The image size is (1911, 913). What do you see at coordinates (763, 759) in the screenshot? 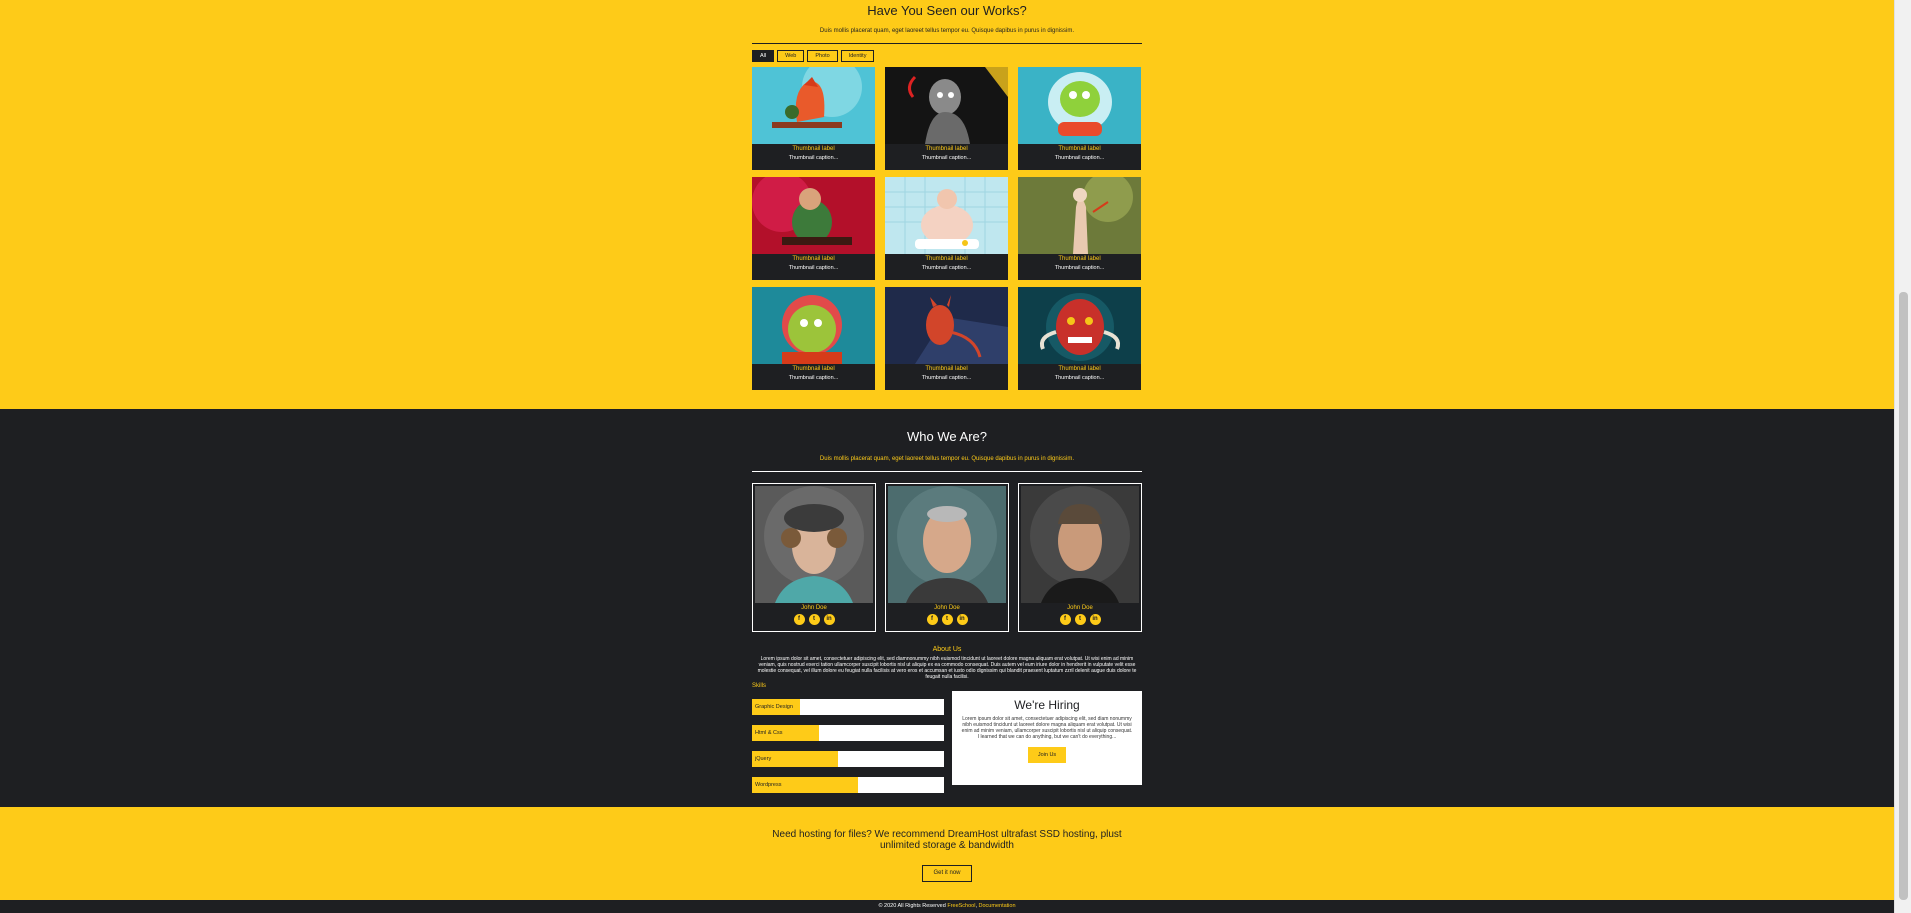
I see `skill-name: jQuery` at bounding box center [763, 759].